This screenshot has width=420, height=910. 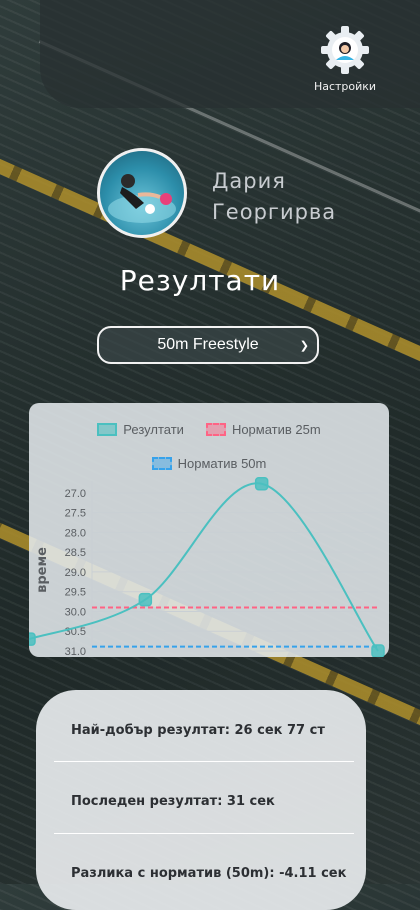 What do you see at coordinates (75, 573) in the screenshot?
I see `y-tick-label: 29.0` at bounding box center [75, 573].